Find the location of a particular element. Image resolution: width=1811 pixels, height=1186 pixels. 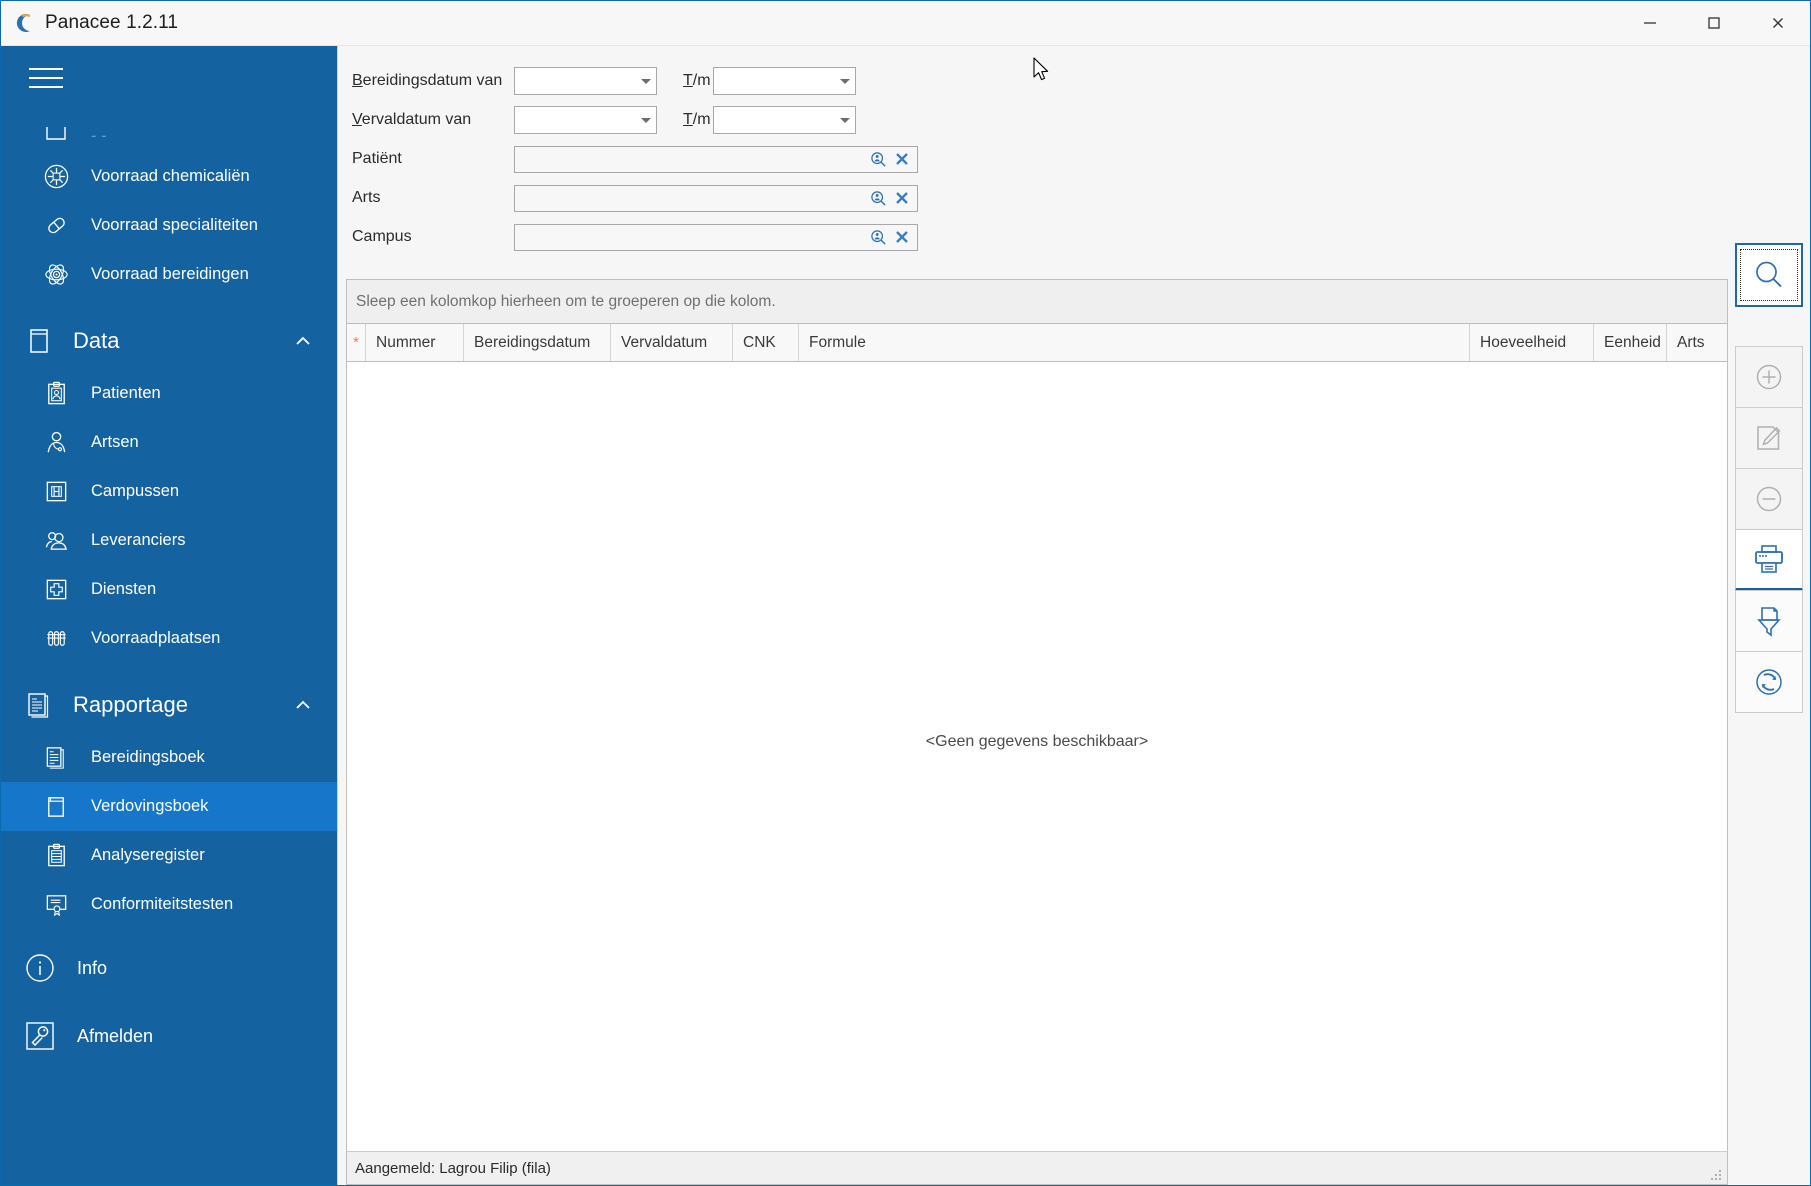

search-button is located at coordinates (1769, 275).